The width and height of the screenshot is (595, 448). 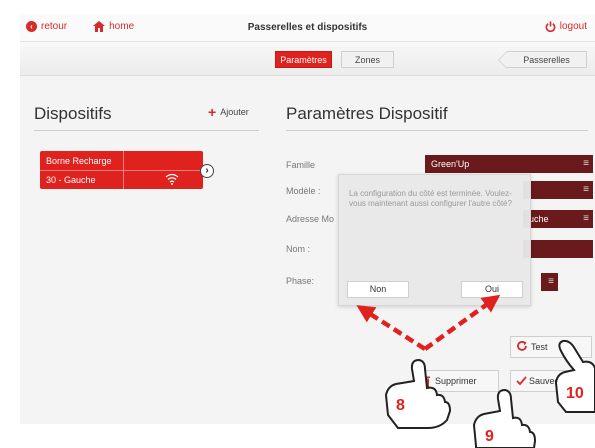 I want to click on phase-select: ≡, so click(x=549, y=282).